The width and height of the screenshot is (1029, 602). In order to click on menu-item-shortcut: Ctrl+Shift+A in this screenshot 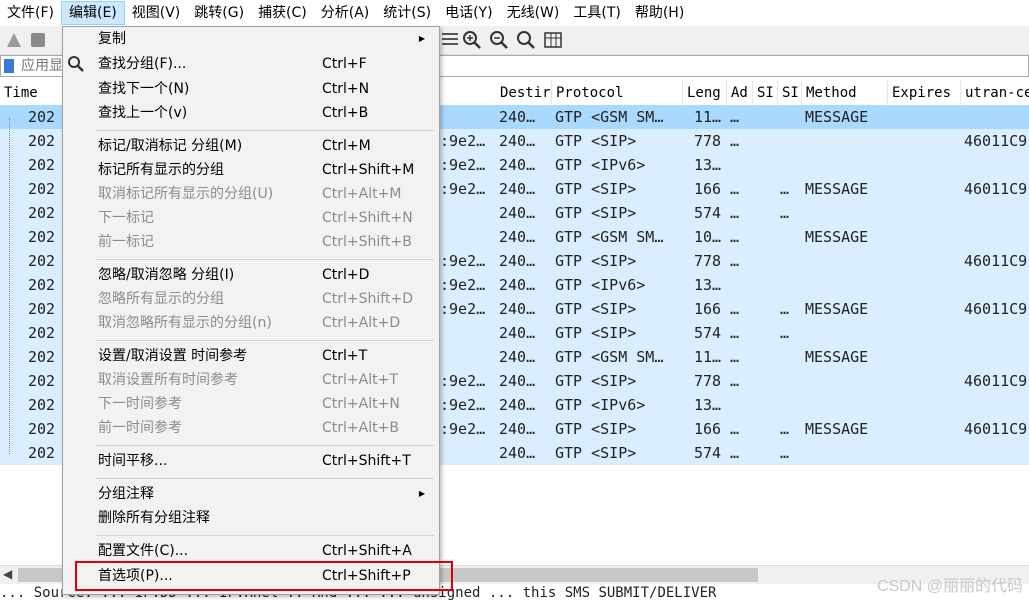, I will do `click(367, 551)`.